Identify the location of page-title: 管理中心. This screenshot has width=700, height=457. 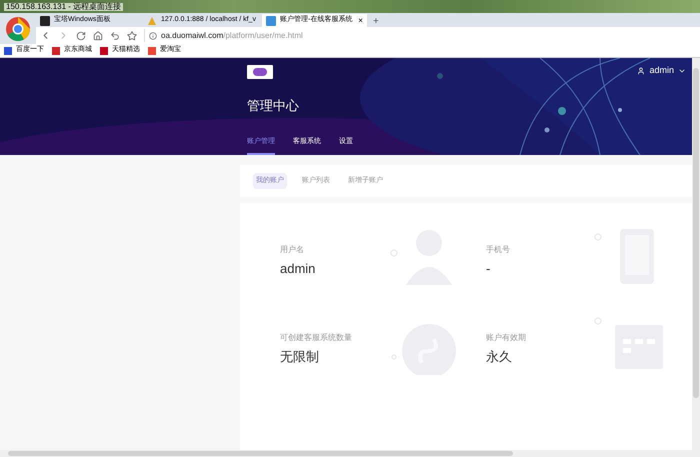
(273, 106).